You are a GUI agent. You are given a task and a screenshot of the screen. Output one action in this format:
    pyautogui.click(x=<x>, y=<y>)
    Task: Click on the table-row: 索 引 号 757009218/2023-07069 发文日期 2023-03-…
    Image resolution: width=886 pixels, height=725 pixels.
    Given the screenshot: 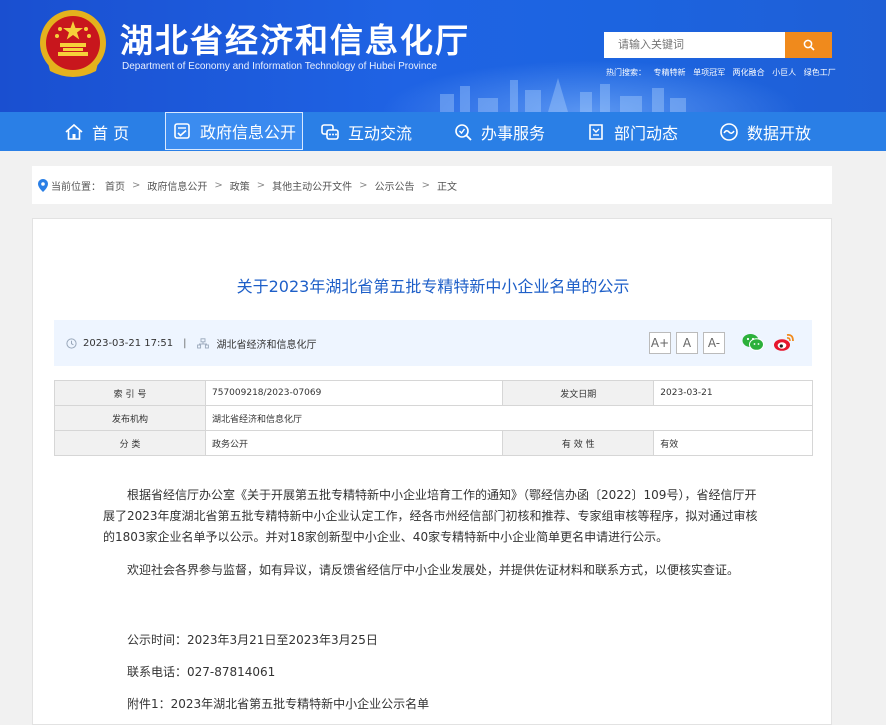 What is the action you would take?
    pyautogui.click(x=433, y=393)
    